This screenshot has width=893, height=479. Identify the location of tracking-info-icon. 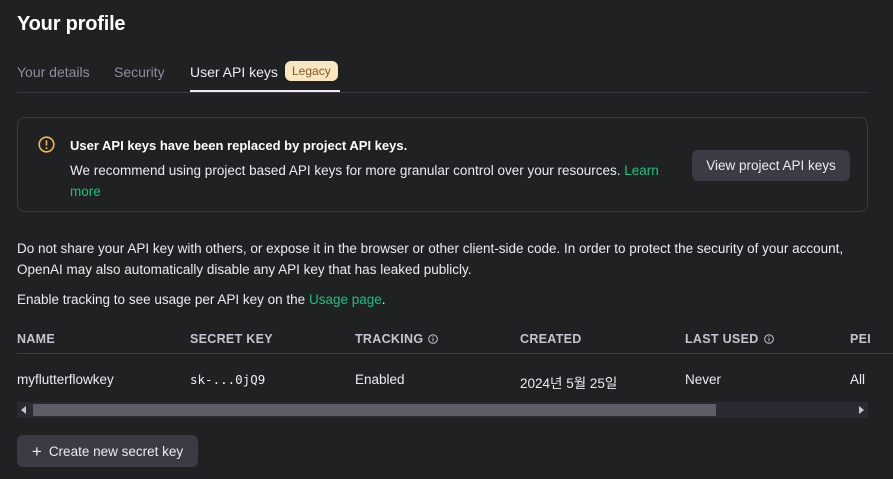
(433, 339).